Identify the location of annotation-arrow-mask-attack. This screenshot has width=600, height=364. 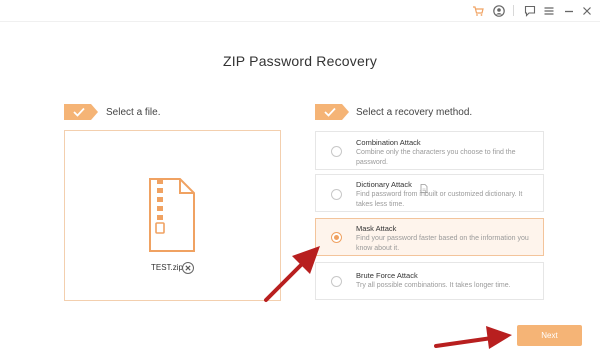
(292, 274).